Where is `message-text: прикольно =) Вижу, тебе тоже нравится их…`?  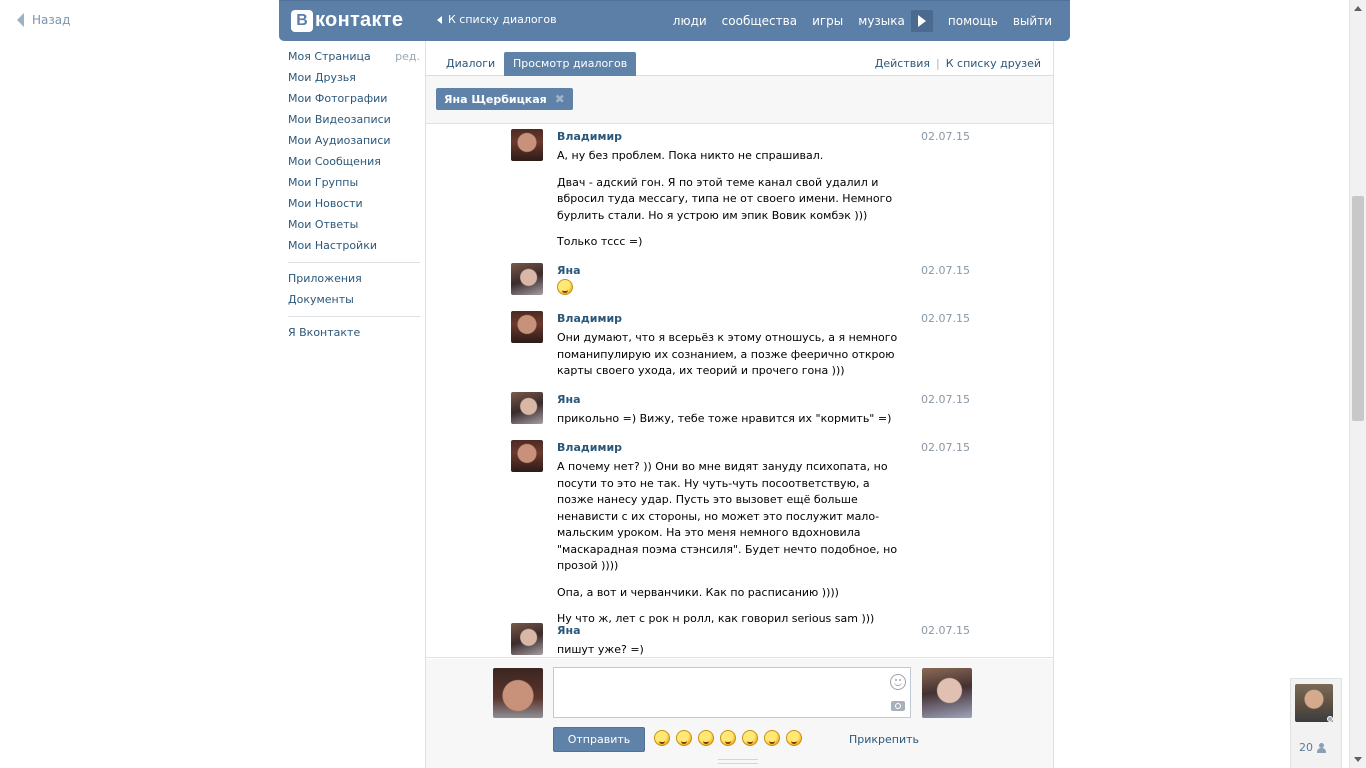
message-text: прикольно =) Вижу, тебе тоже нравится их… is located at coordinates (724, 418).